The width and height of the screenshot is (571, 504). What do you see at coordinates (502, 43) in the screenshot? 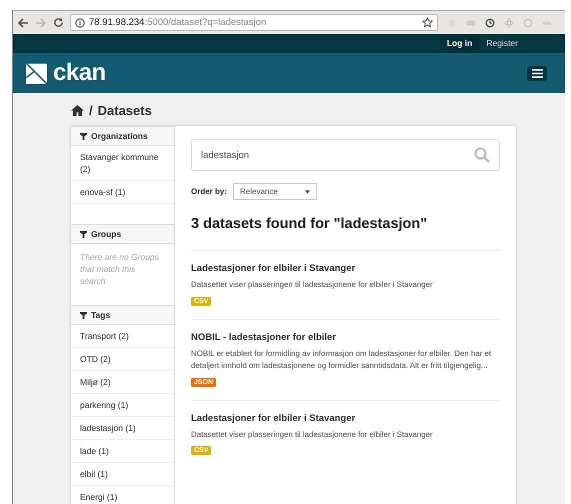
I see `account-link: Register` at bounding box center [502, 43].